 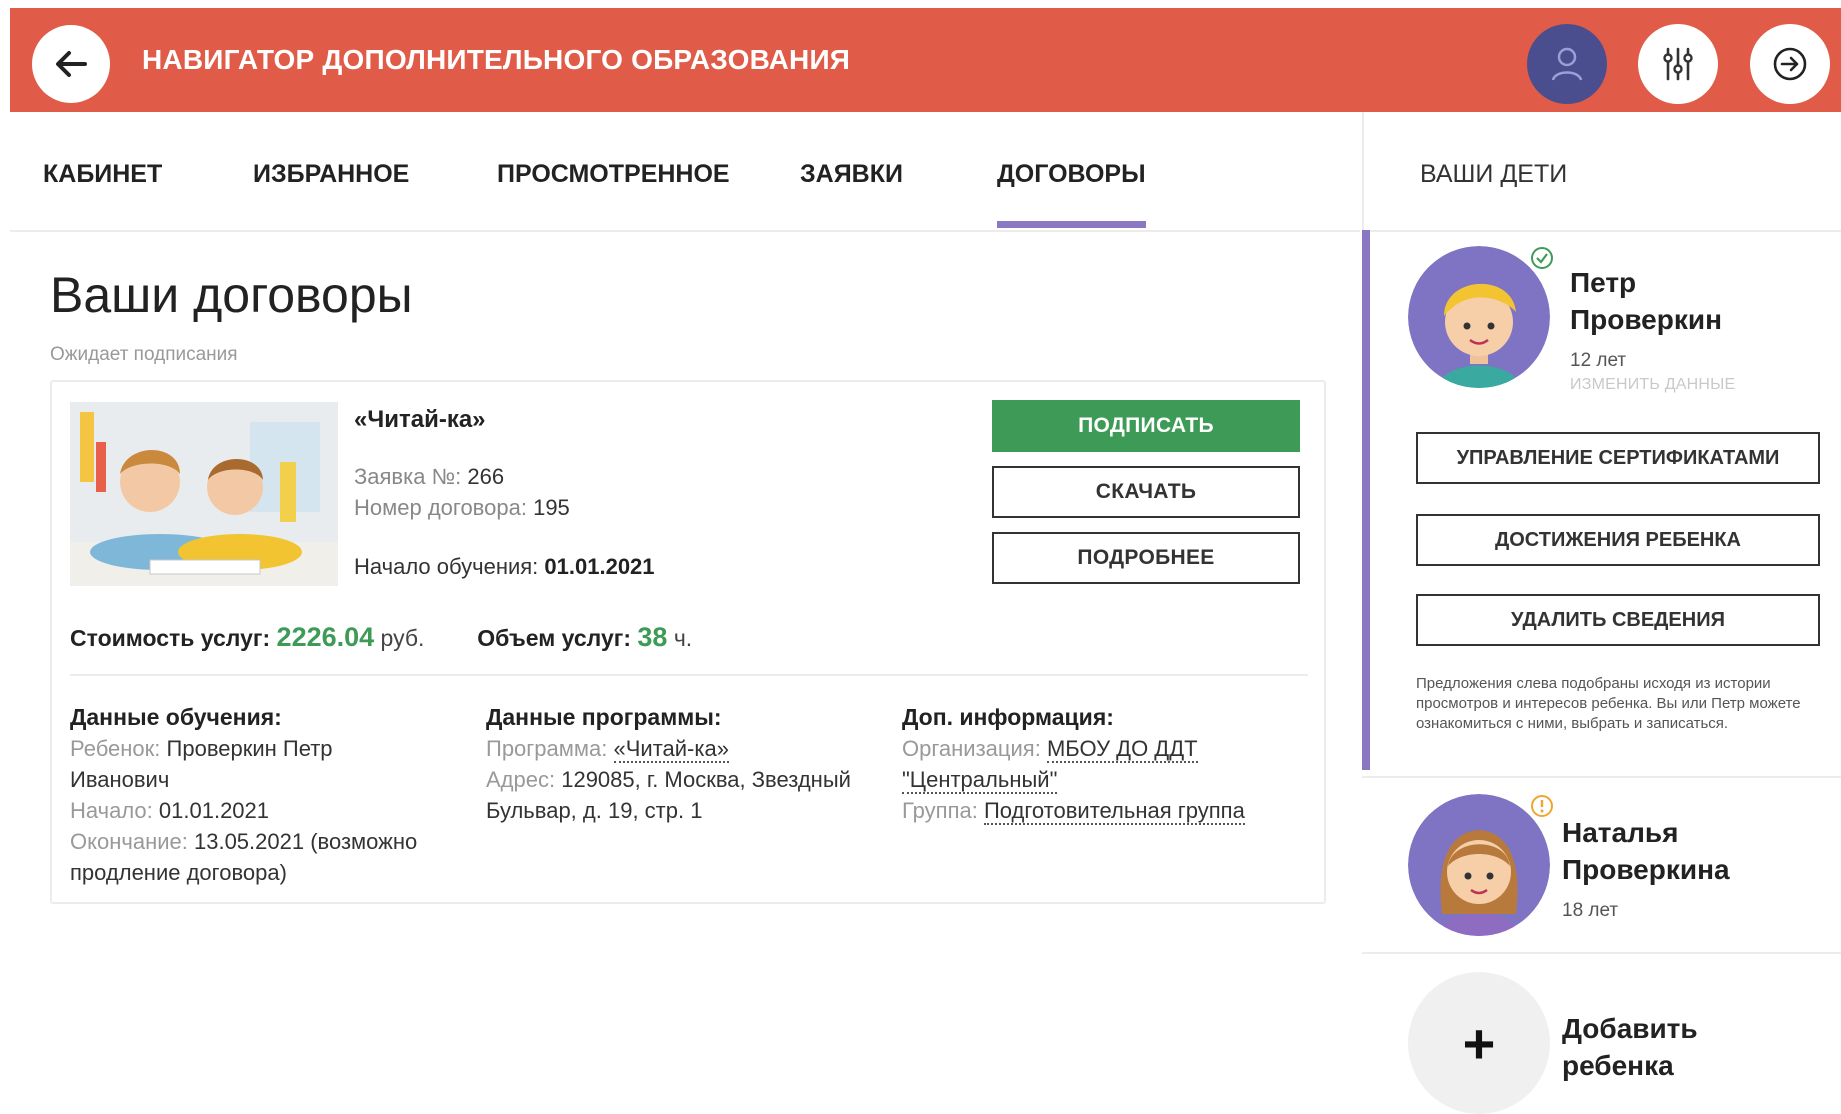 I want to click on profile-button, so click(x=1567, y=64).